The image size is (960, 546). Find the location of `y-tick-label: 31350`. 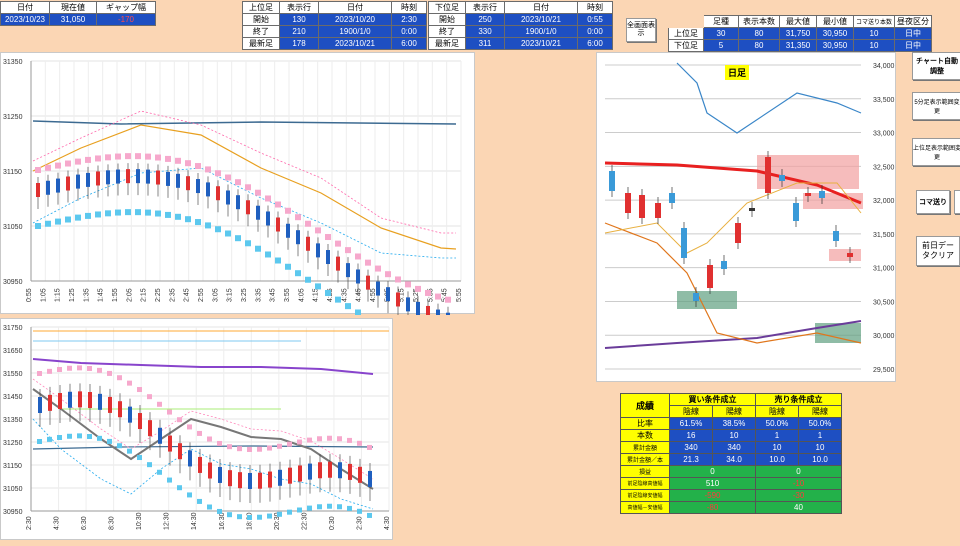

y-tick-label: 31350 is located at coordinates (13, 420).